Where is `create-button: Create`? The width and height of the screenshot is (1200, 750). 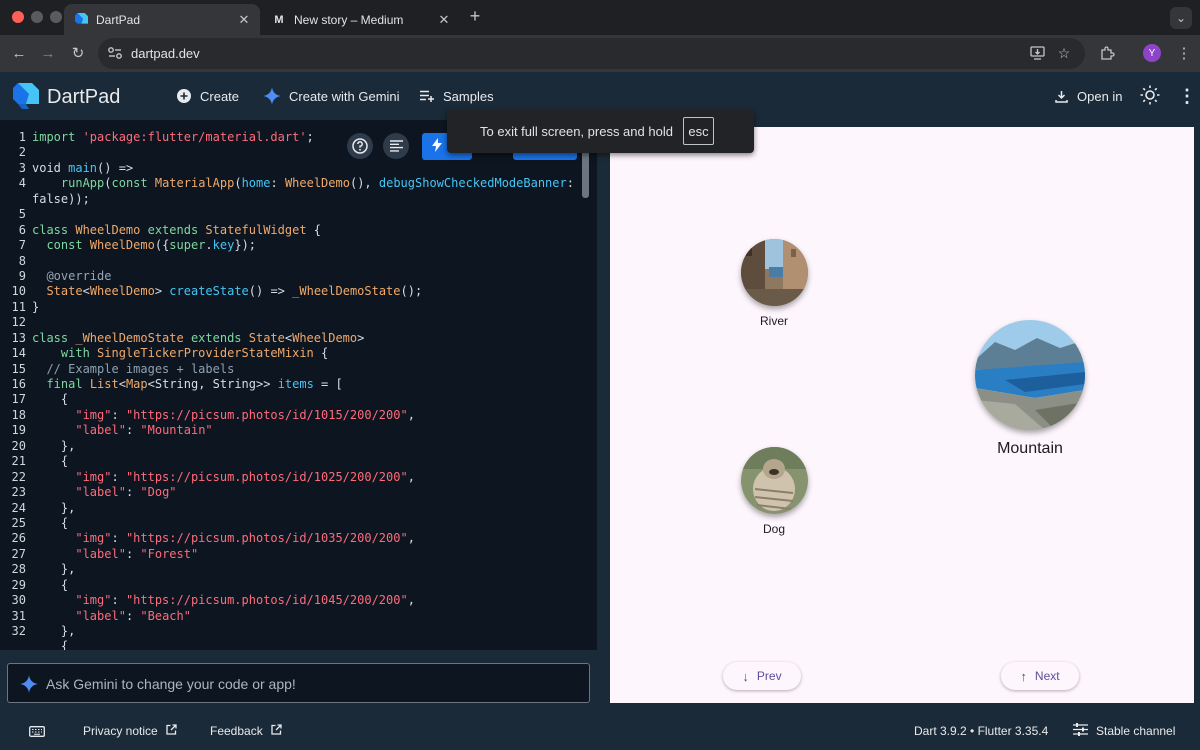
create-button: Create is located at coordinates (207, 96).